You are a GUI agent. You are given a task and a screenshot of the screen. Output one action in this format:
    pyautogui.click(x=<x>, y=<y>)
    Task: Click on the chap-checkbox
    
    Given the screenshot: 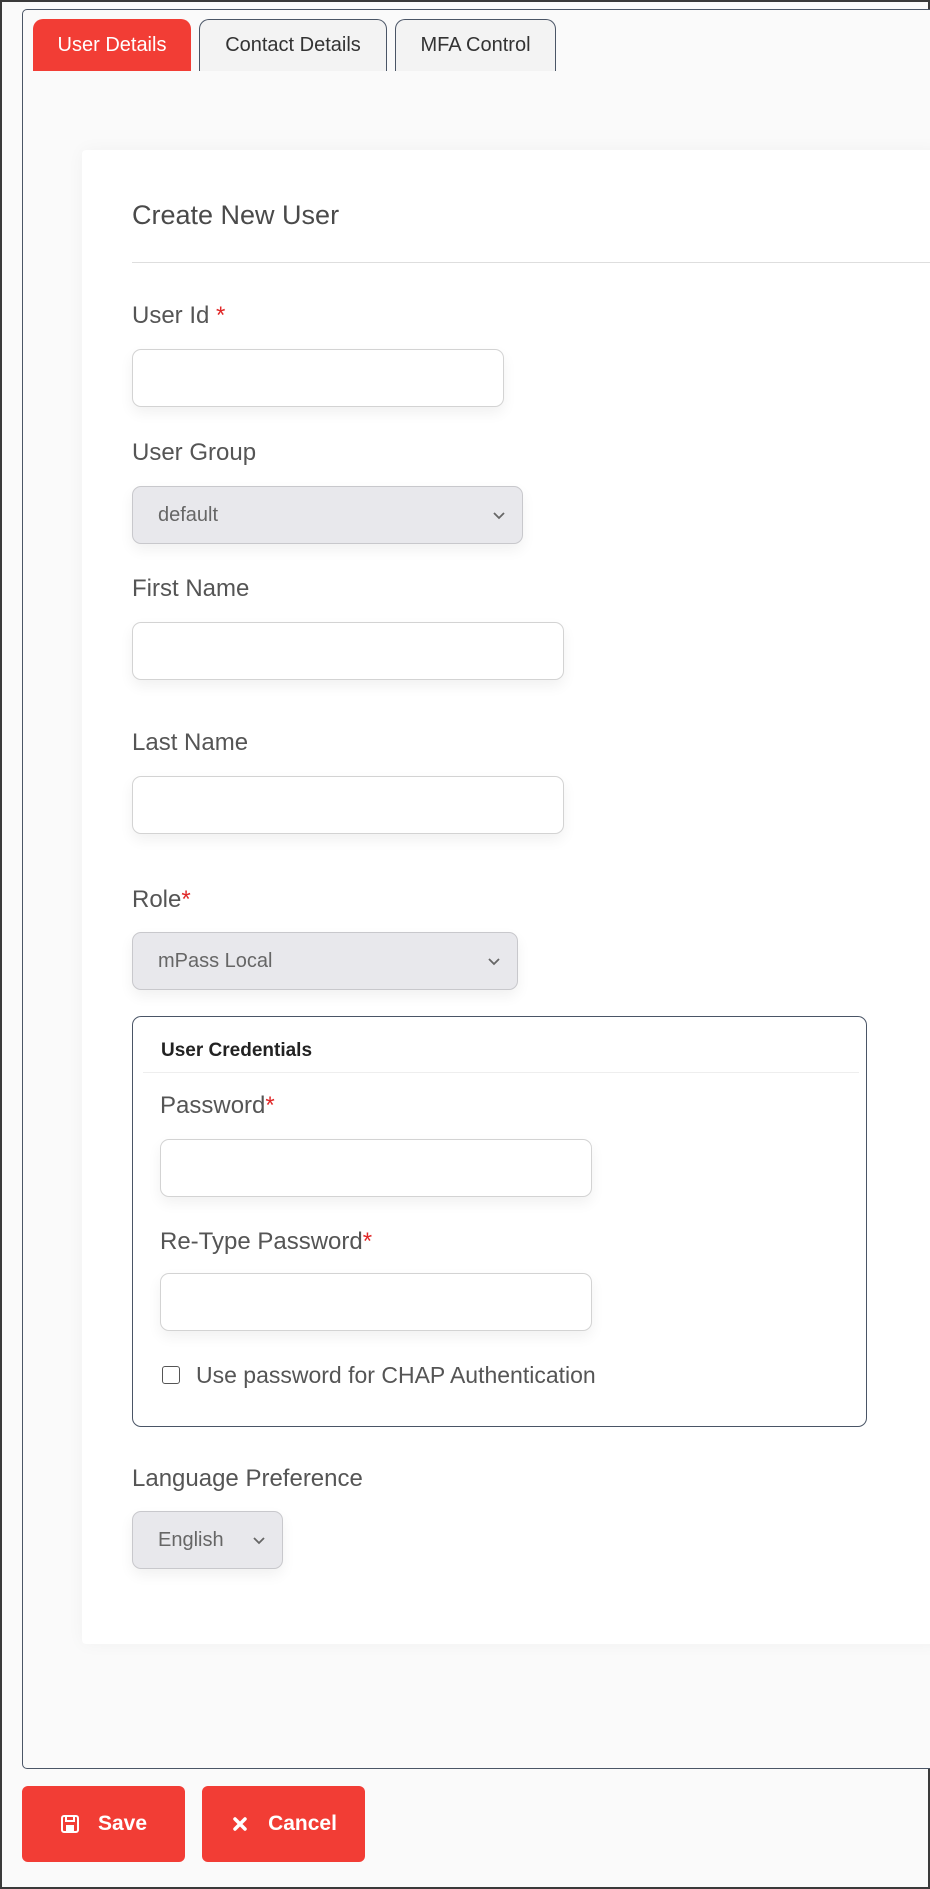 What is the action you would take?
    pyautogui.click(x=171, y=1375)
    